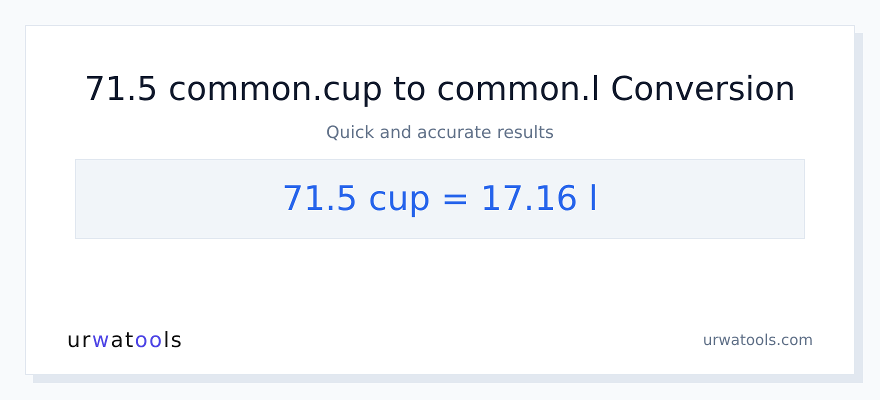  I want to click on subtitle: Quick and accurate results, so click(440, 133).